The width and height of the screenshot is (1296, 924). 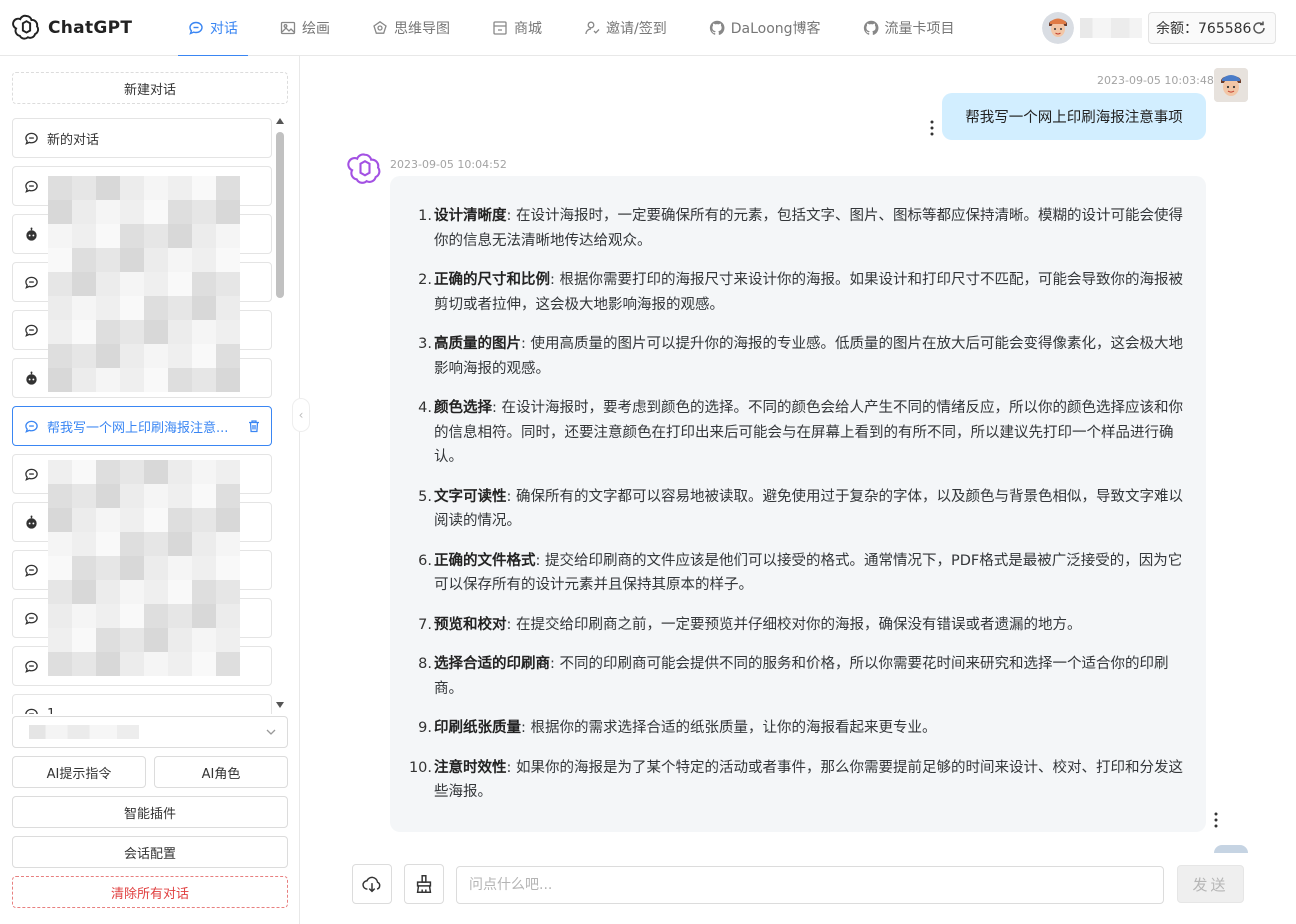 What do you see at coordinates (424, 884) in the screenshot?
I see `clear-screen-button` at bounding box center [424, 884].